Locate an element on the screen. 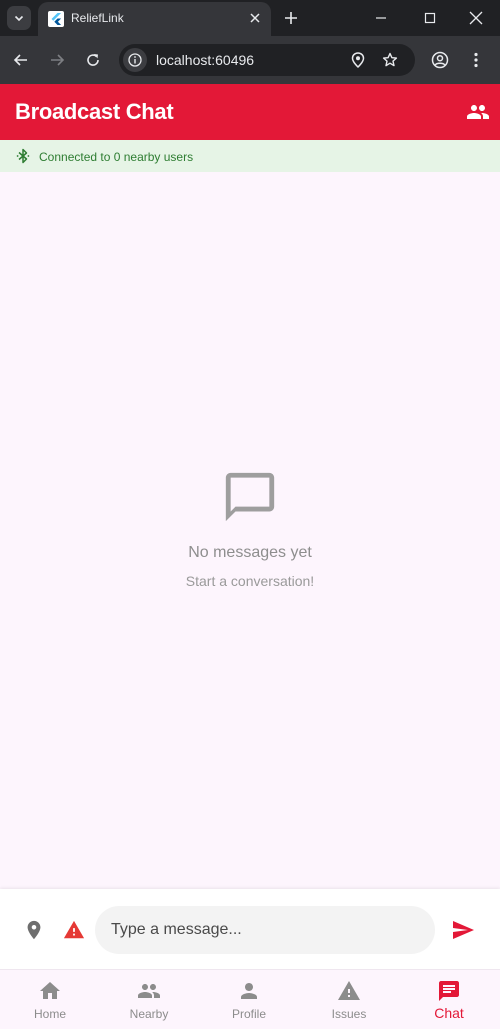 This screenshot has width=500, height=1029. message-input is located at coordinates (265, 930).